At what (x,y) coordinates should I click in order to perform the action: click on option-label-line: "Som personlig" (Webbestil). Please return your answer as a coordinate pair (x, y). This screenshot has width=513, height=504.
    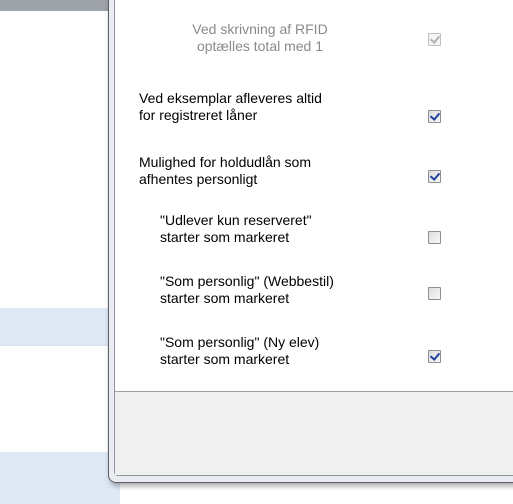
    Looking at the image, I should click on (247, 281).